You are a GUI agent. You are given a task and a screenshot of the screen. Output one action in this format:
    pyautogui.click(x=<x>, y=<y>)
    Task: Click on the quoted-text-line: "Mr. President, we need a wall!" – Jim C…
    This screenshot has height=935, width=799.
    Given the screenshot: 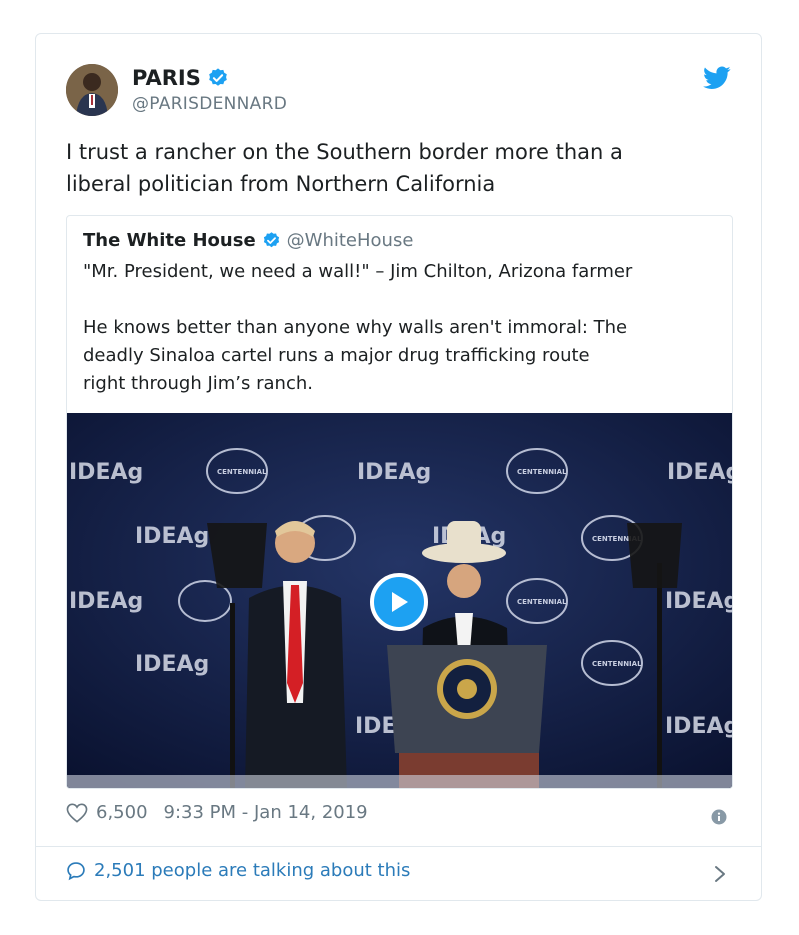 What is the action you would take?
    pyautogui.click(x=358, y=271)
    